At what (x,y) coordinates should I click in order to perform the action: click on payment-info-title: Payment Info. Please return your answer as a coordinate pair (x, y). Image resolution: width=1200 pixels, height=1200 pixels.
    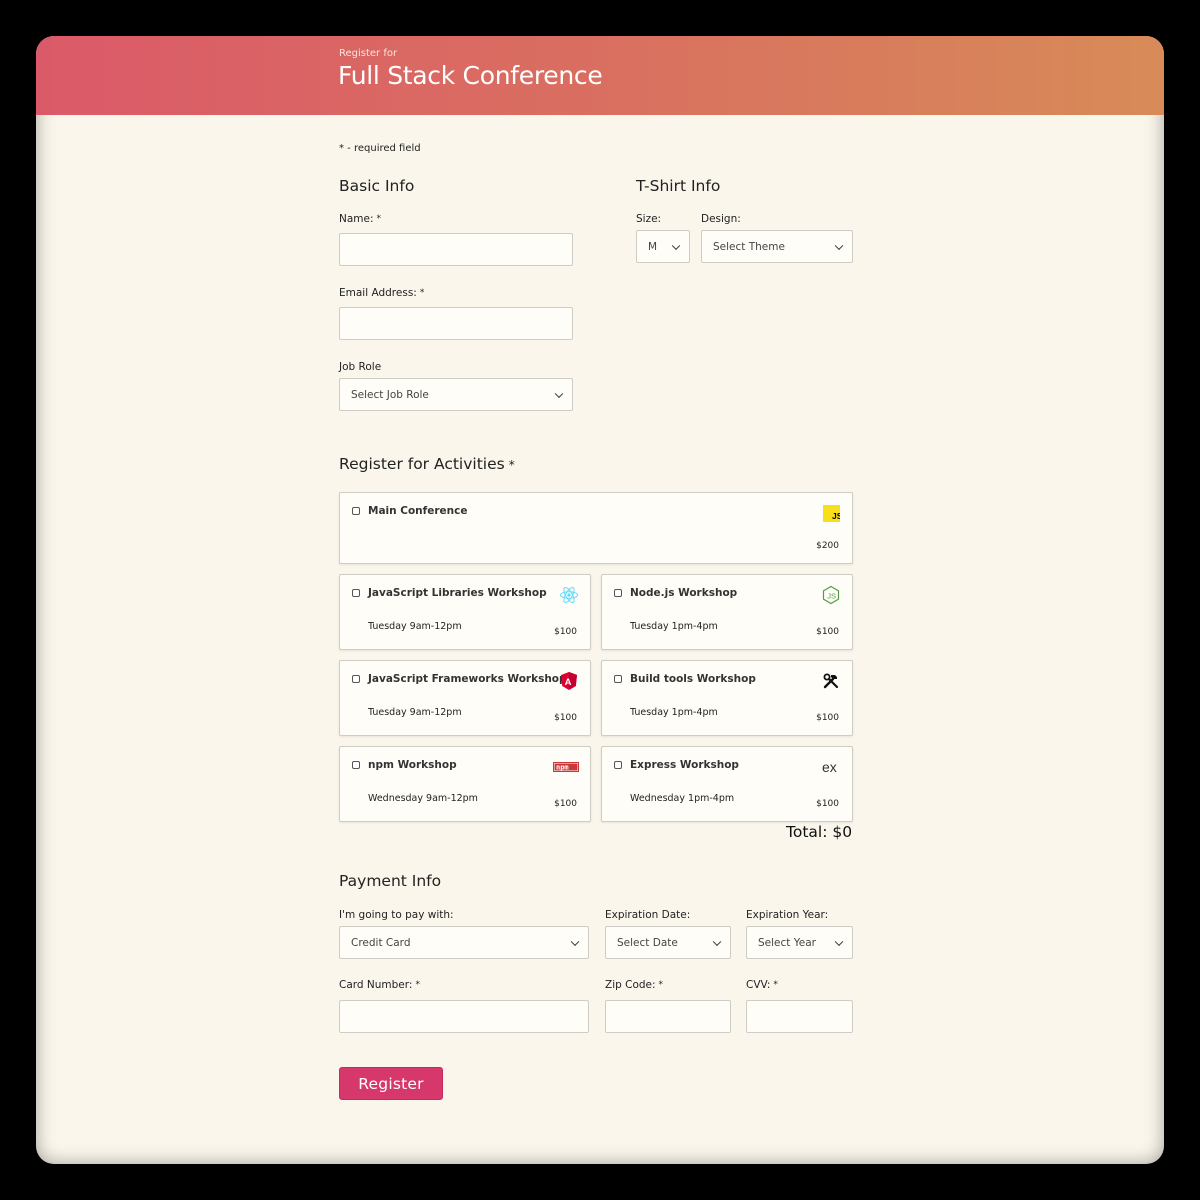
    Looking at the image, I should click on (390, 881).